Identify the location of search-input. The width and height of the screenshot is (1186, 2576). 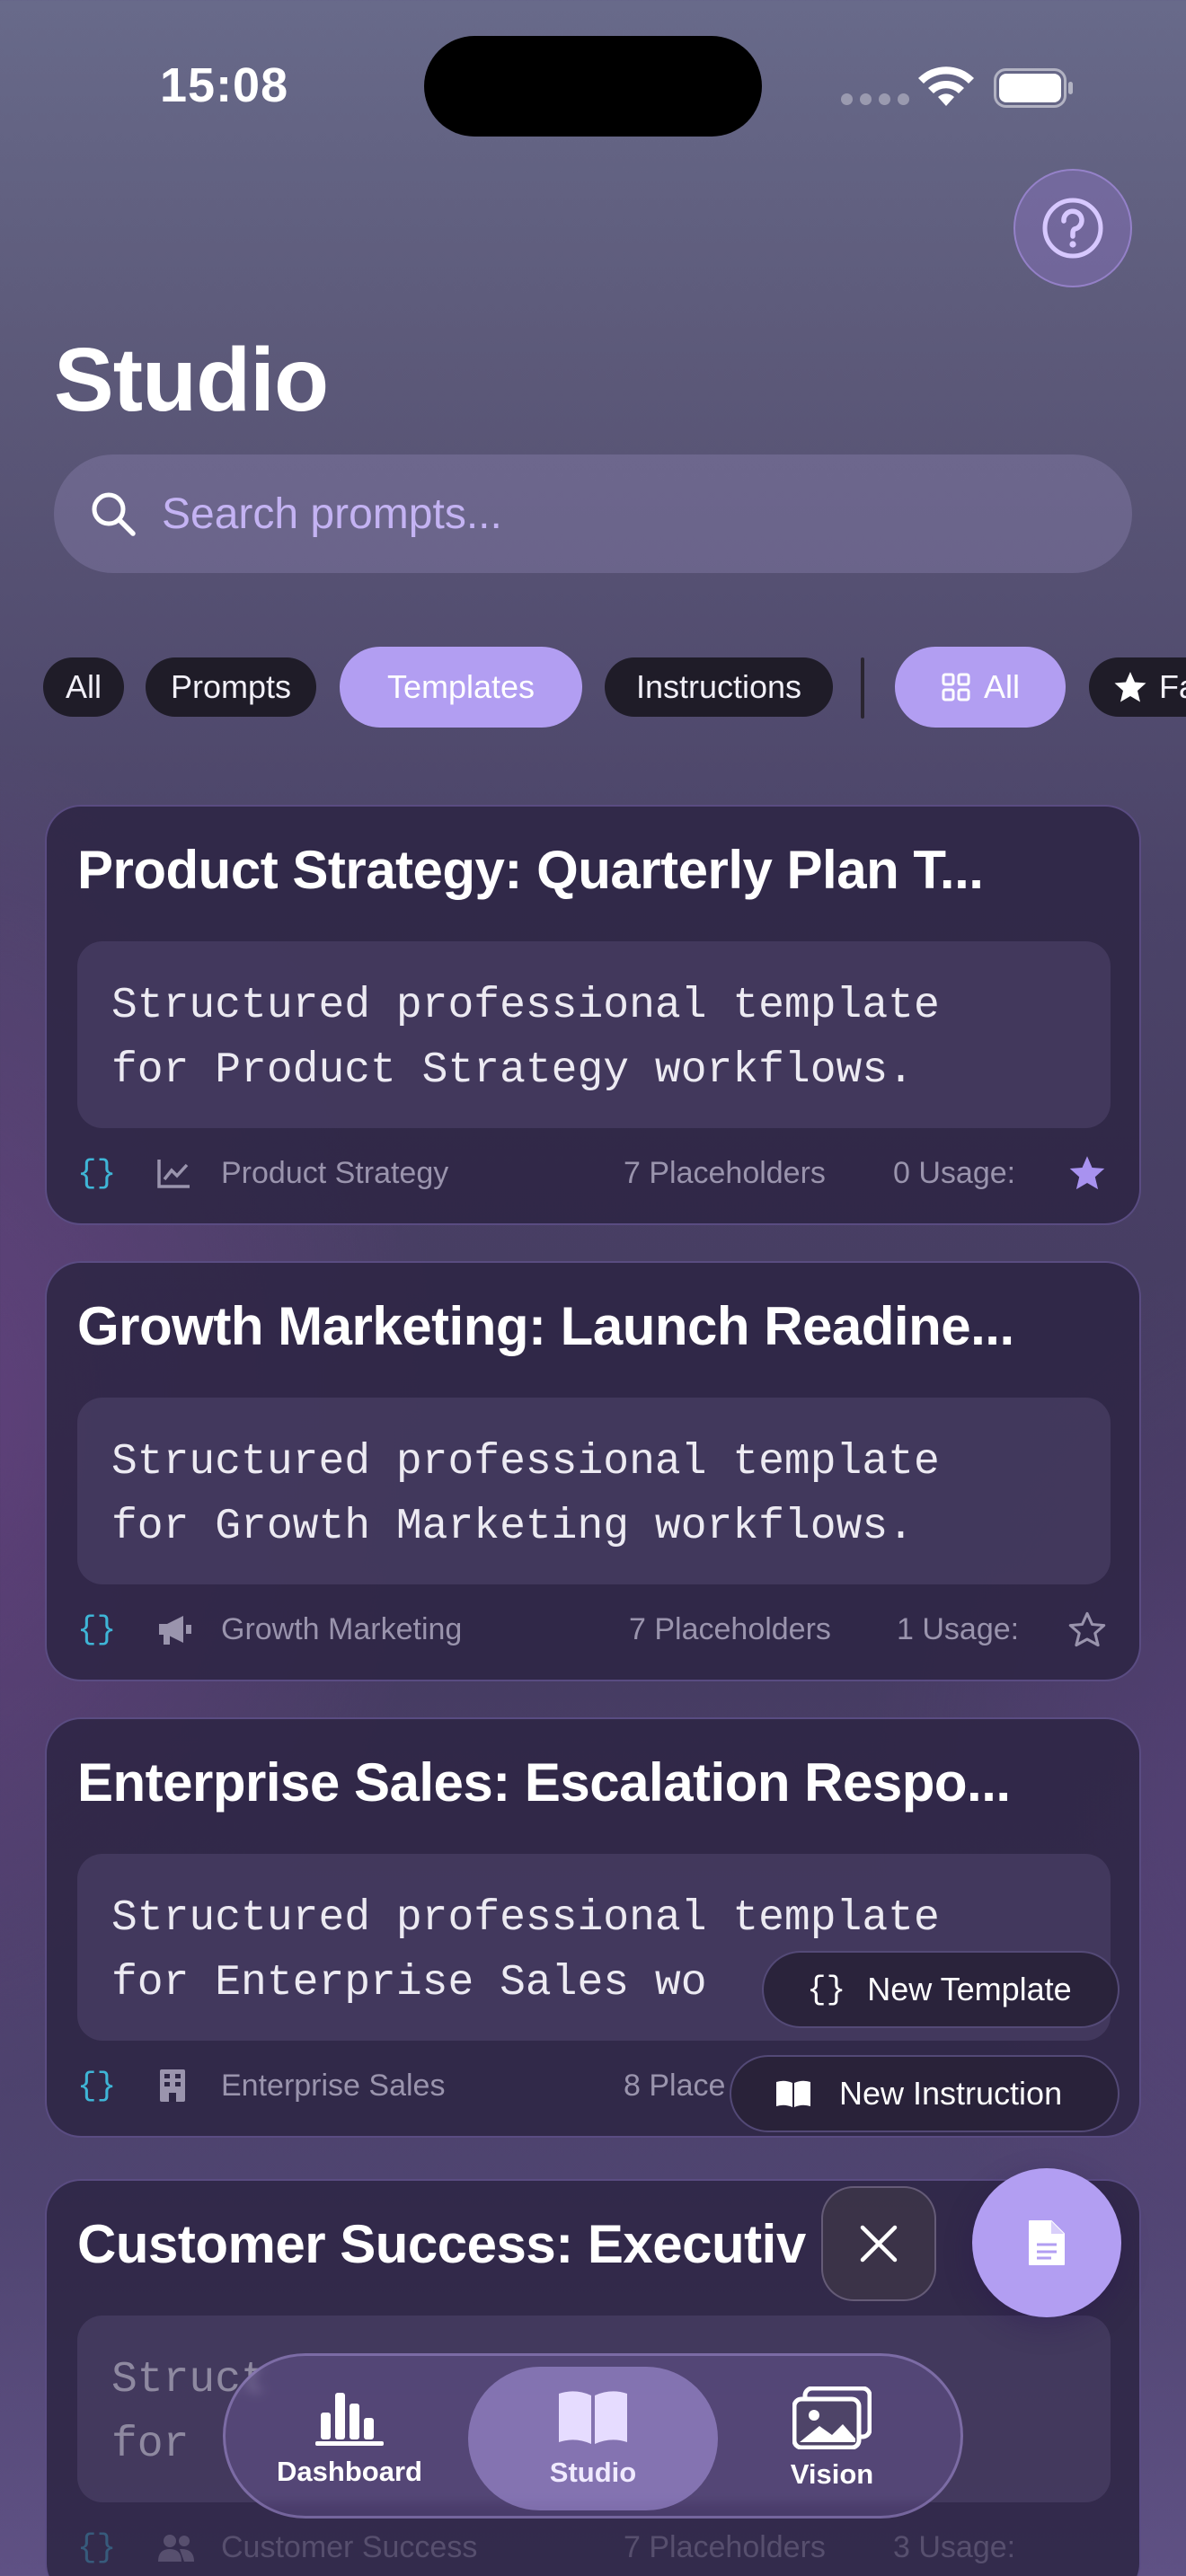
(611, 514).